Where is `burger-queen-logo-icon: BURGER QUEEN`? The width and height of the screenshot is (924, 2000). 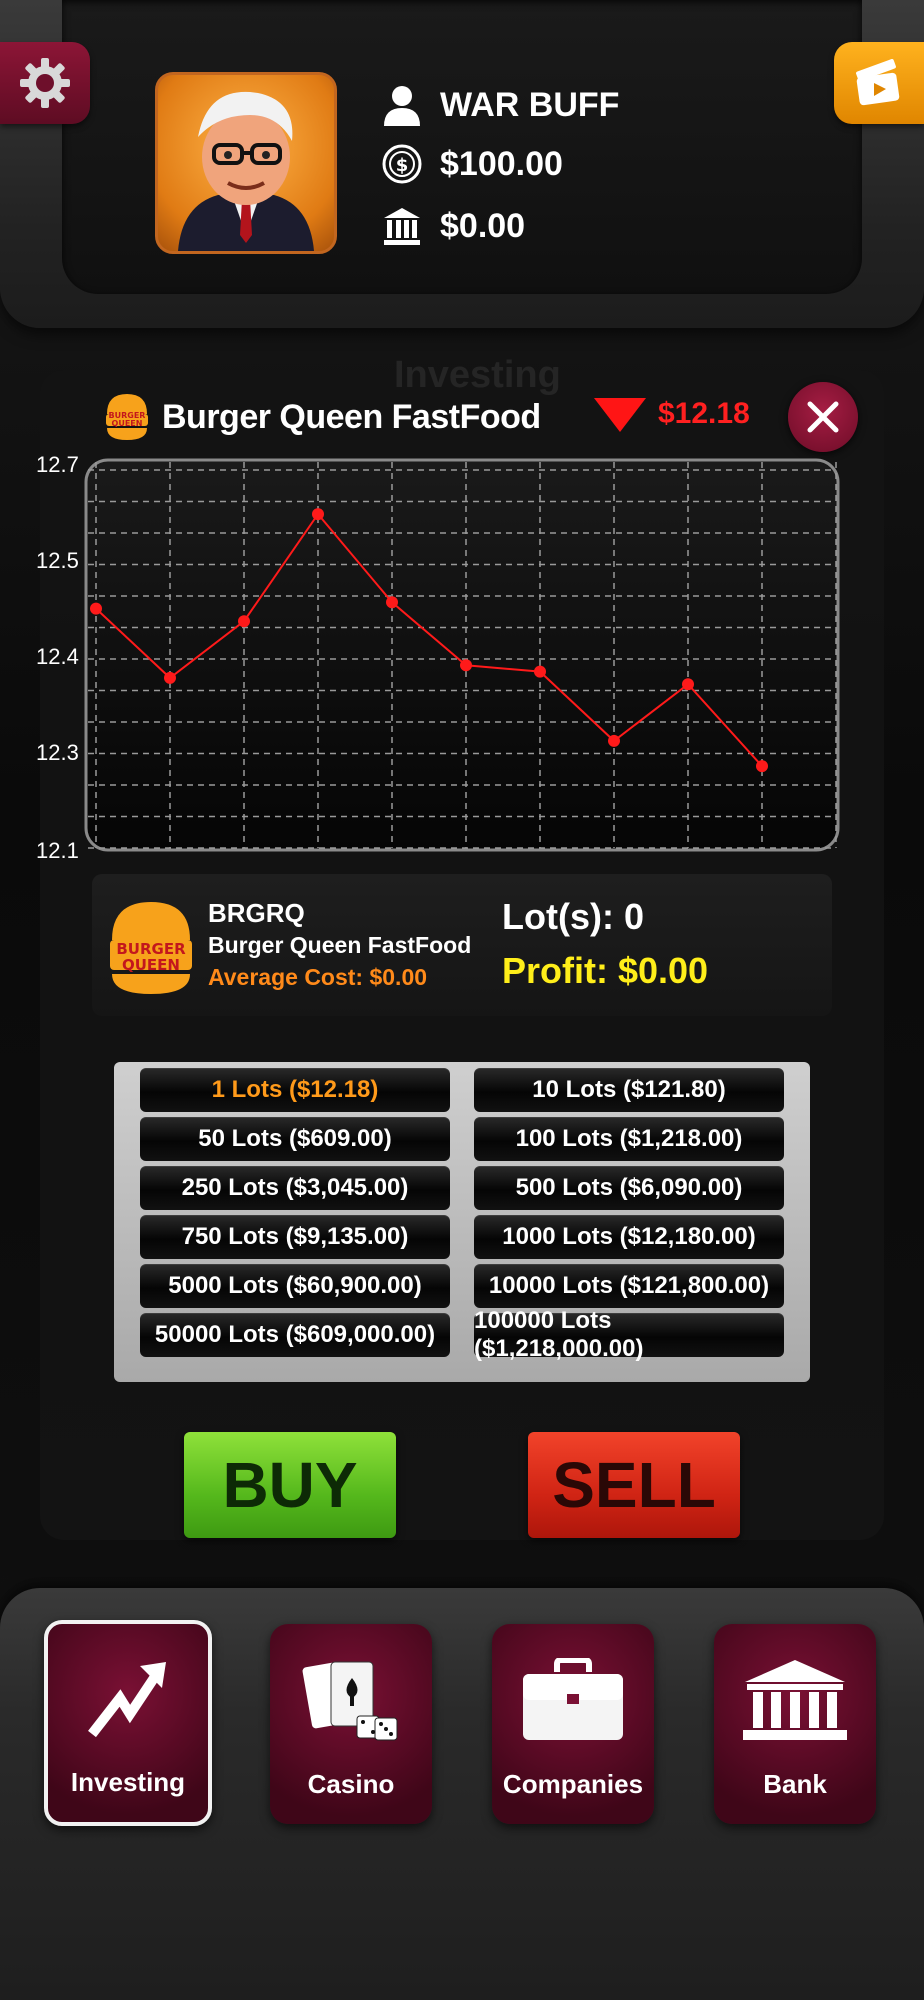 burger-queen-logo-icon: BURGER QUEEN is located at coordinates (151, 948).